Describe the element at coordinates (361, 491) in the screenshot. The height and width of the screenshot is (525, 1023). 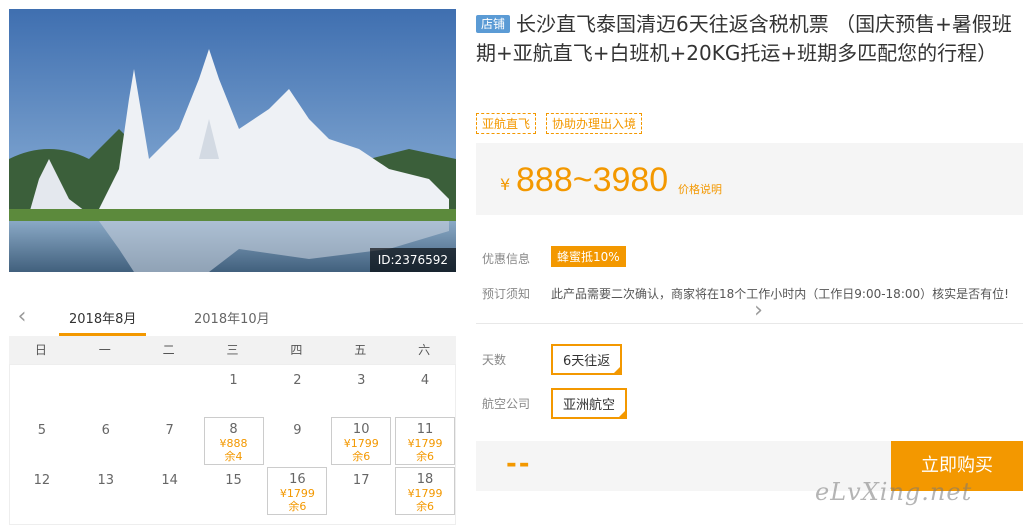
I see `calendar-day: 17` at that location.